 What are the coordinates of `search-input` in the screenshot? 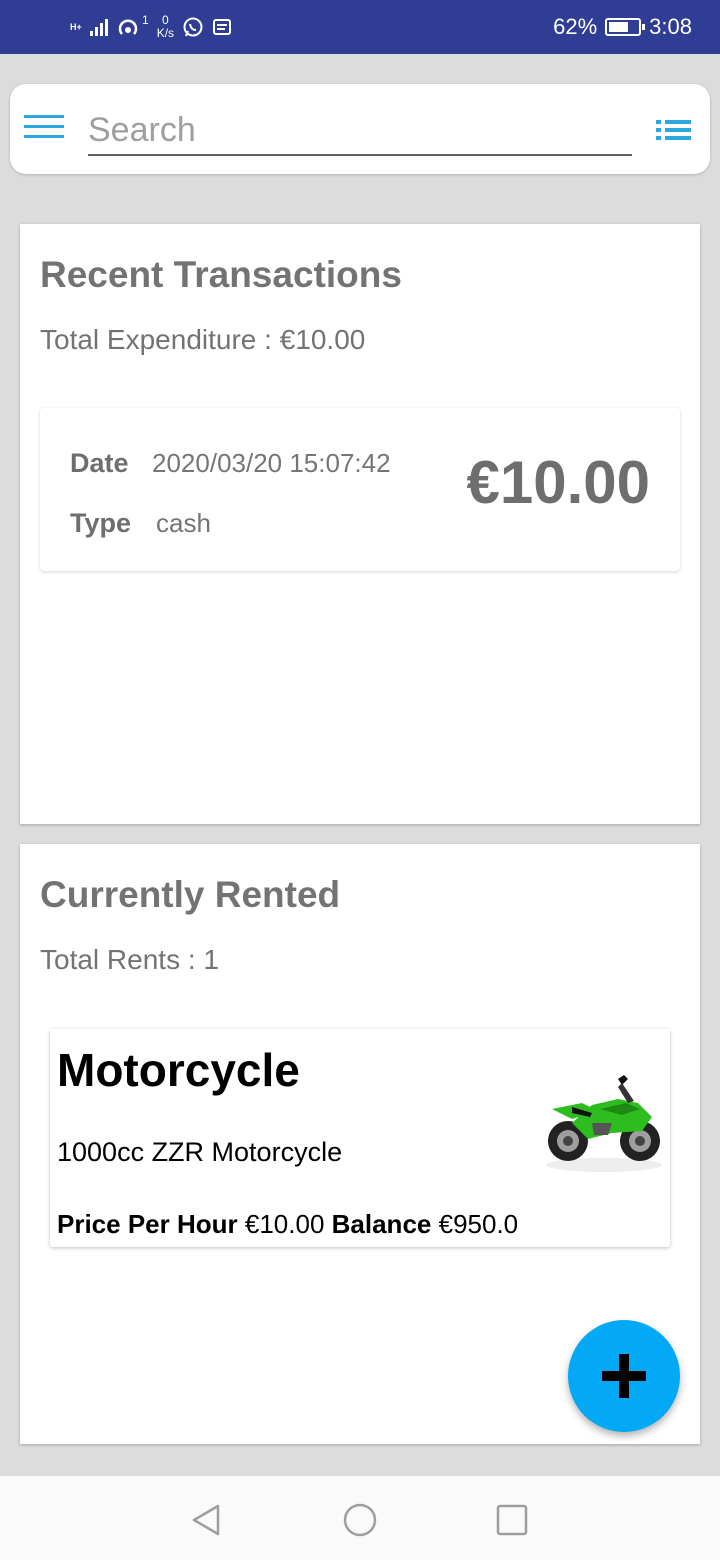 It's located at (360, 131).